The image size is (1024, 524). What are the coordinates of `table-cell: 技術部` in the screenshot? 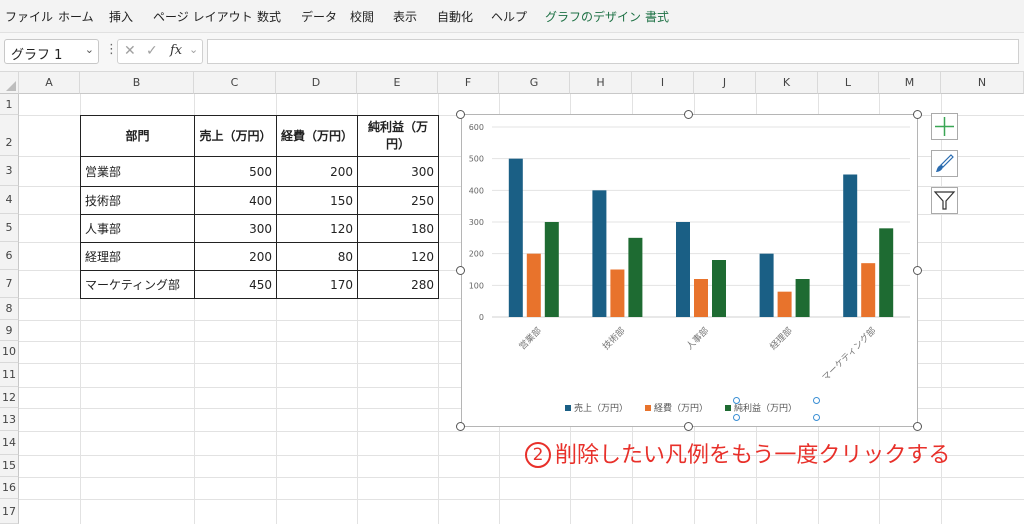 It's located at (137, 200).